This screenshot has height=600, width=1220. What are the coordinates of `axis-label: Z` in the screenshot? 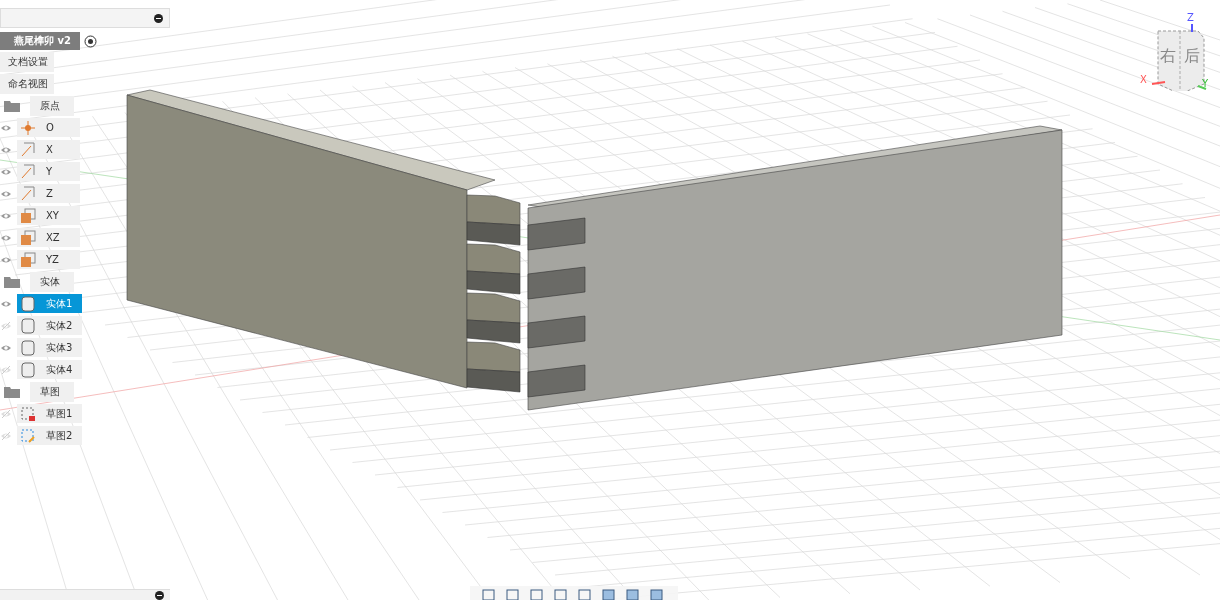 It's located at (1190, 17).